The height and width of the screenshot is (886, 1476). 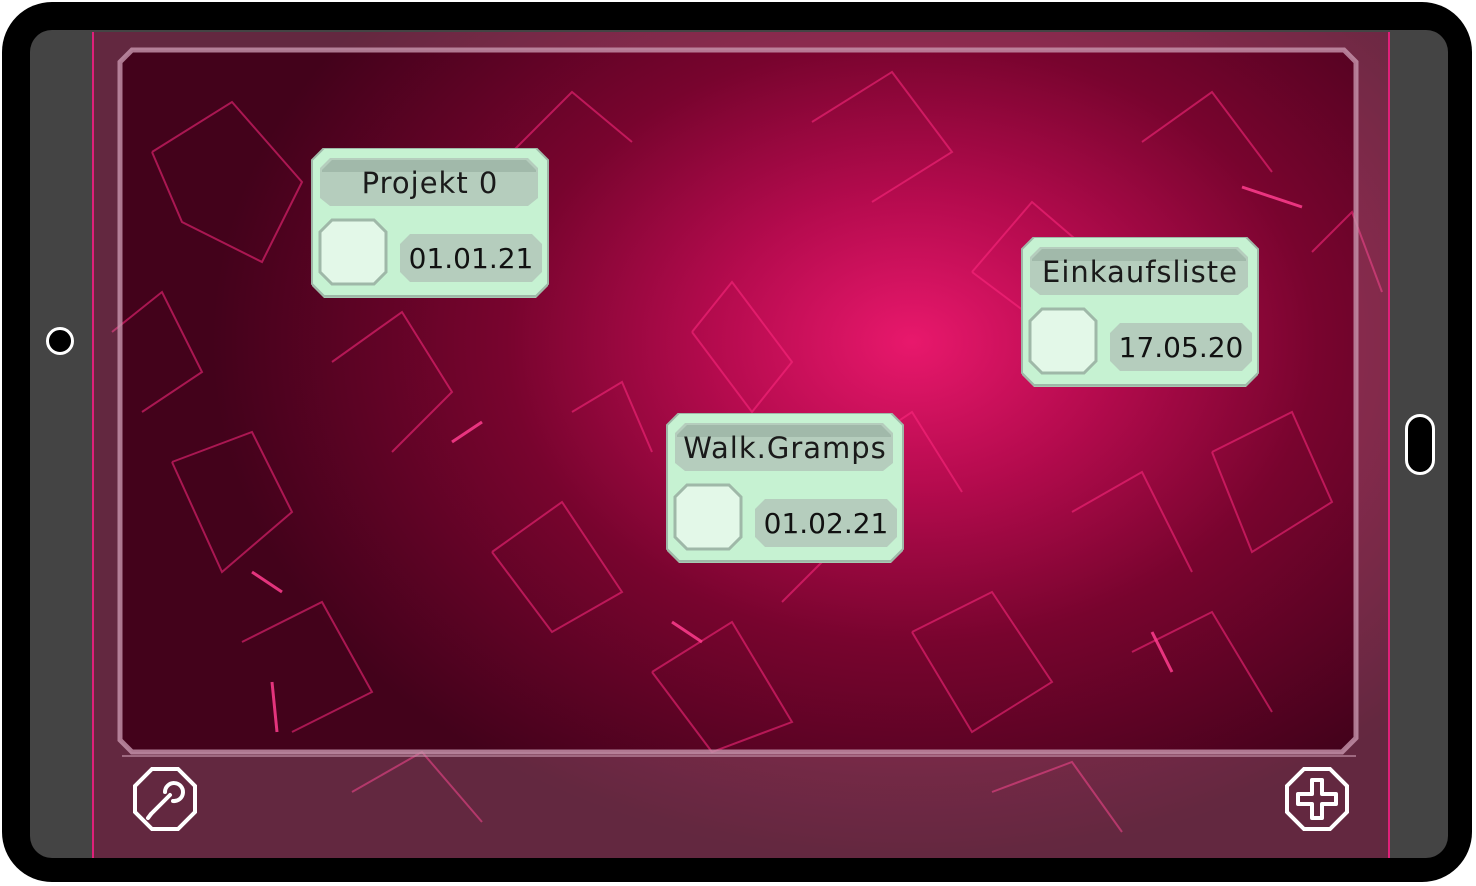 What do you see at coordinates (471, 258) in the screenshot?
I see `card-date: 01.01.21` at bounding box center [471, 258].